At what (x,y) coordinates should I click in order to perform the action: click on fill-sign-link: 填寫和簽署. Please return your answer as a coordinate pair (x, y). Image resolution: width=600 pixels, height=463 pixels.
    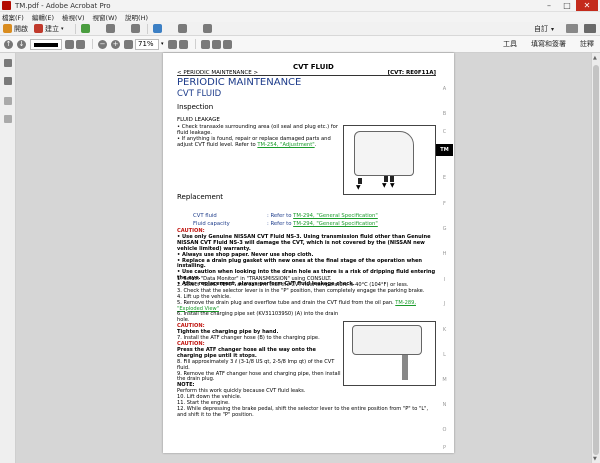
    Looking at the image, I should click on (548, 44).